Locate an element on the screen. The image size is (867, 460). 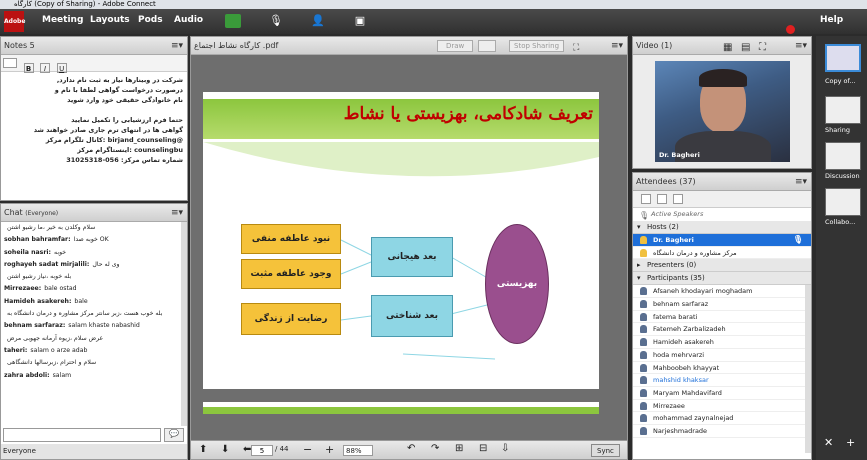
chat-message: Hamideh asakereh: bale is located at coordinates (91, 302).